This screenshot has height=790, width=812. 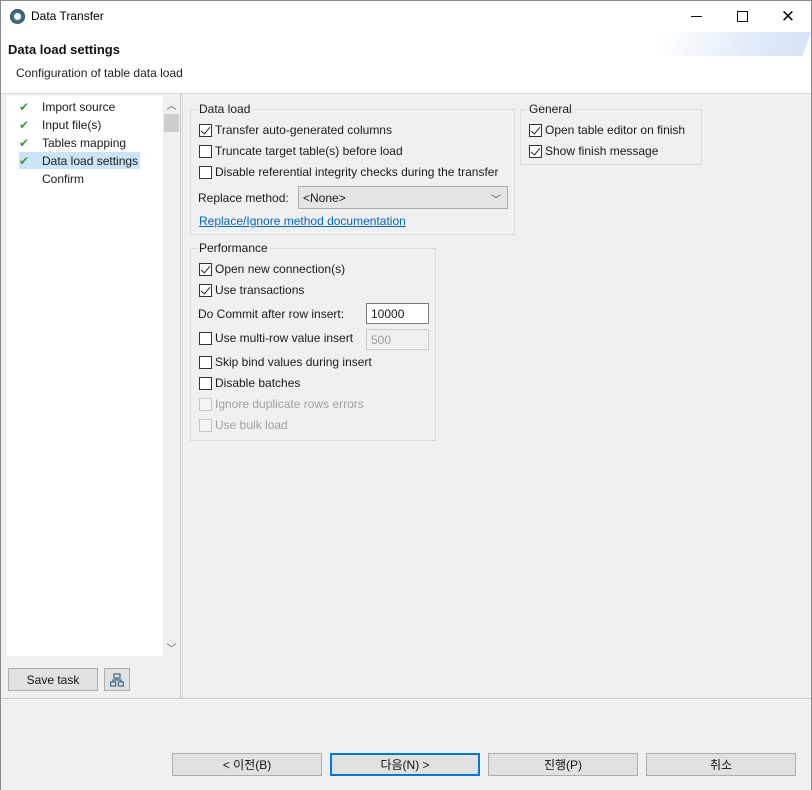 What do you see at coordinates (285, 362) in the screenshot?
I see `skip-bind-values-checkbox: Skip bind values during insert` at bounding box center [285, 362].